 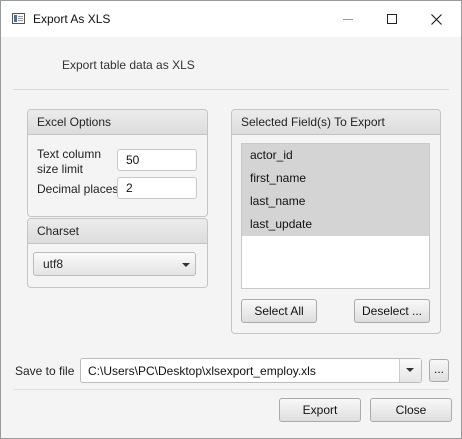 I want to click on minimize-button, so click(x=348, y=19).